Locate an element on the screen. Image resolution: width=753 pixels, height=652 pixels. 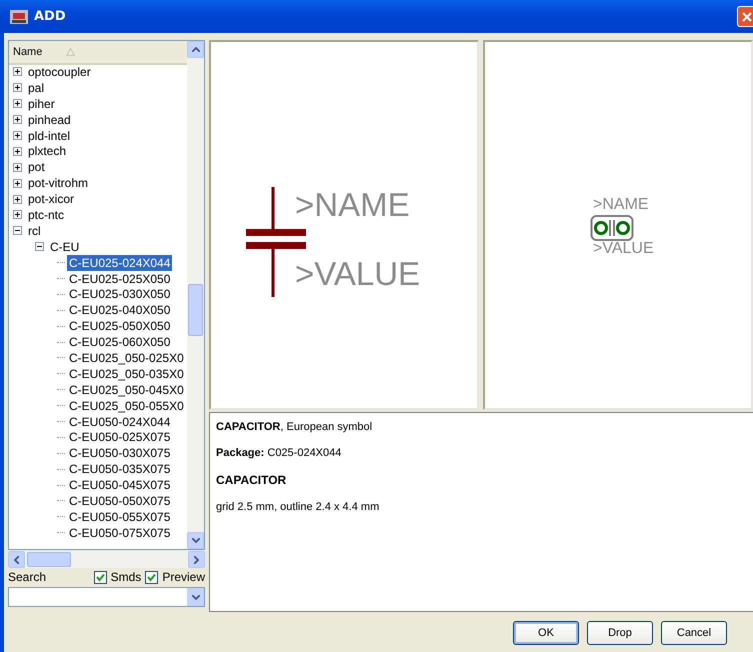
tree-item: C-EU025-040X050 is located at coordinates (119, 310).